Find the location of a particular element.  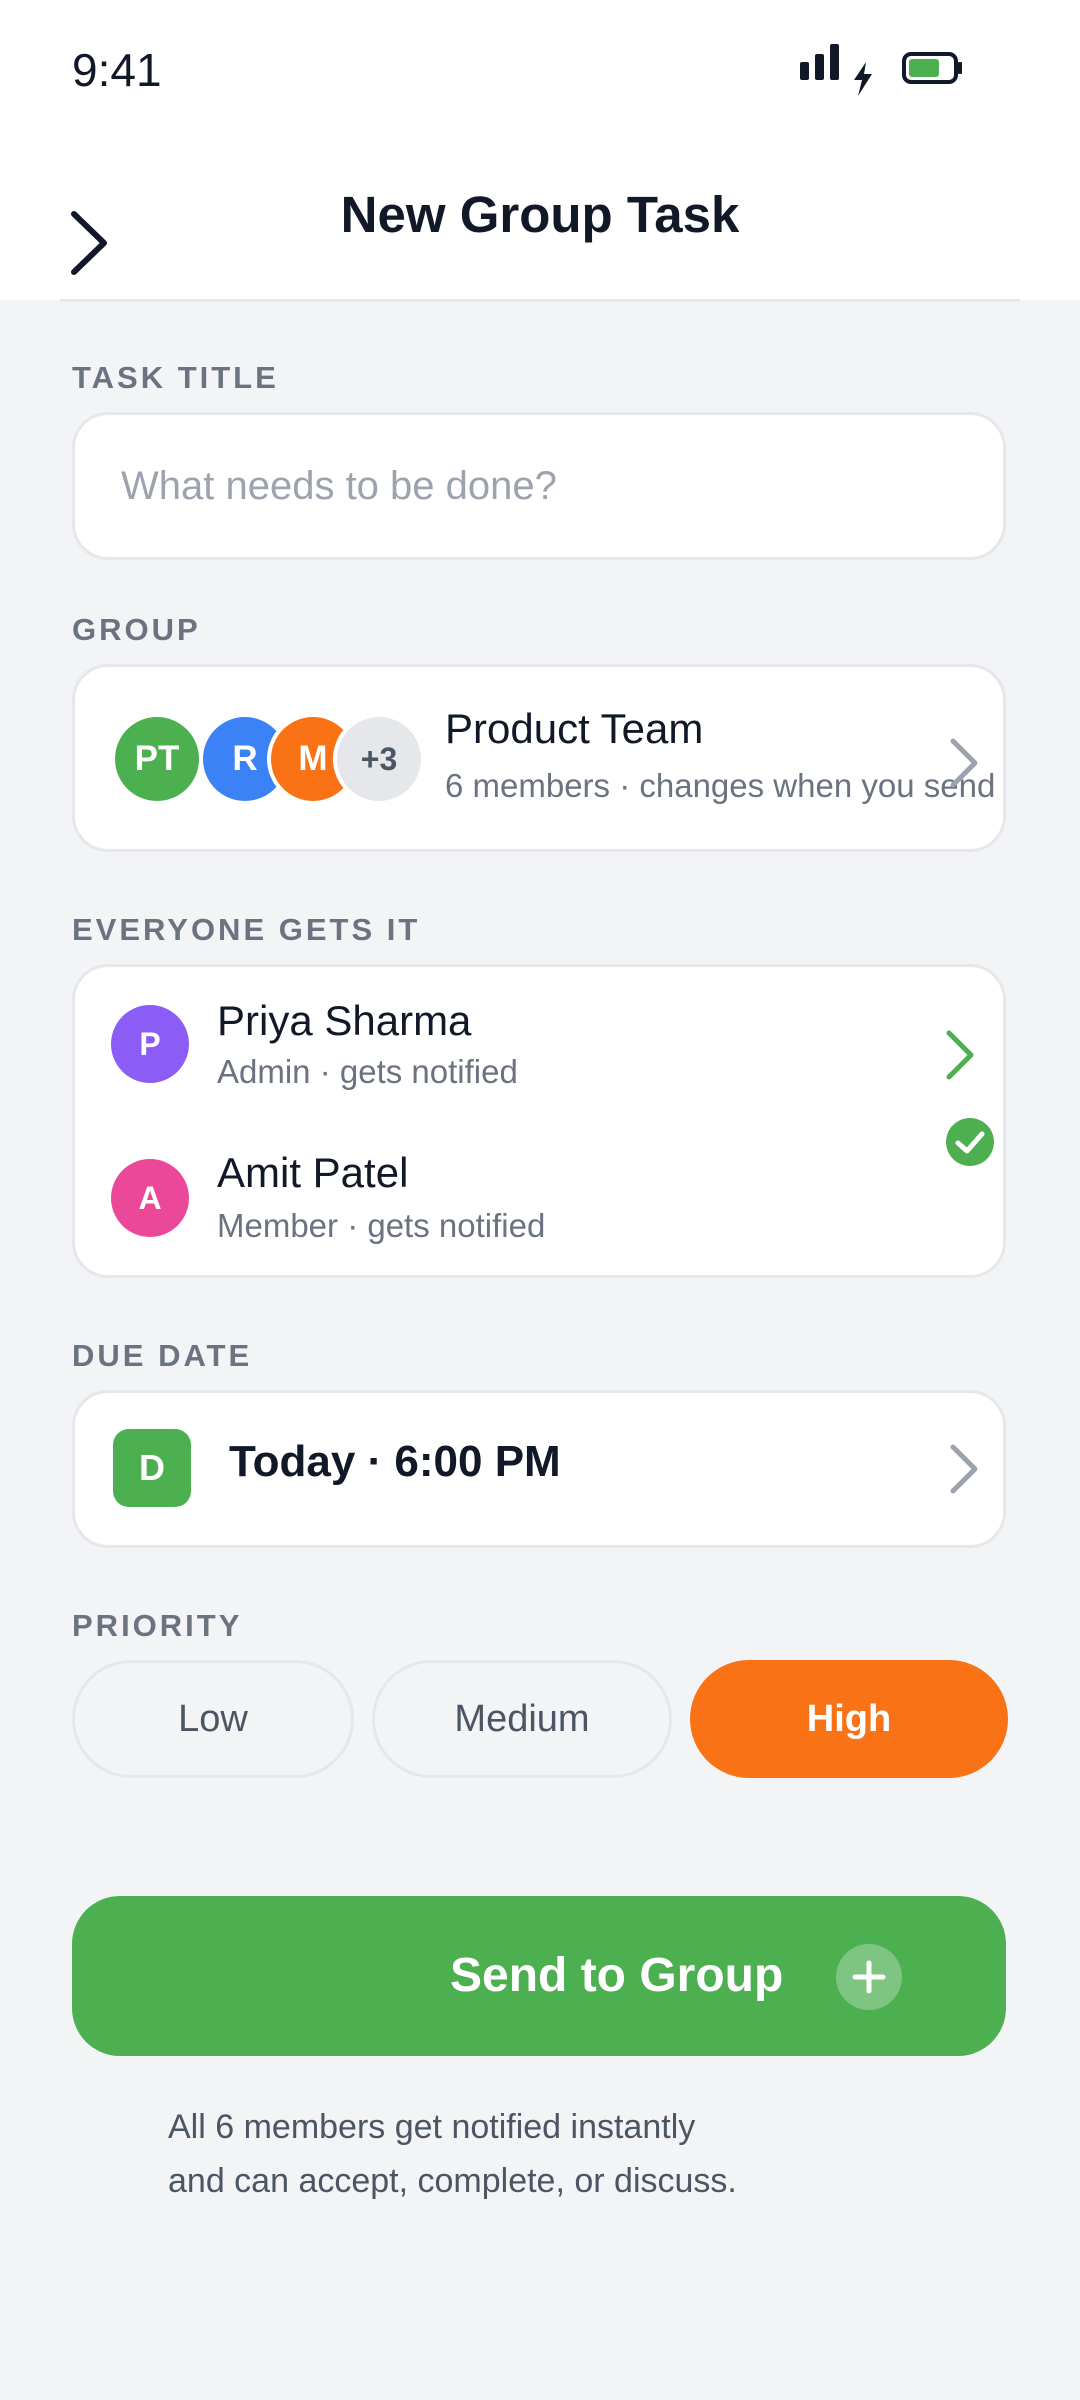

member-row: P Priya Sharma Admin · gets notified is located at coordinates (539, 1042).